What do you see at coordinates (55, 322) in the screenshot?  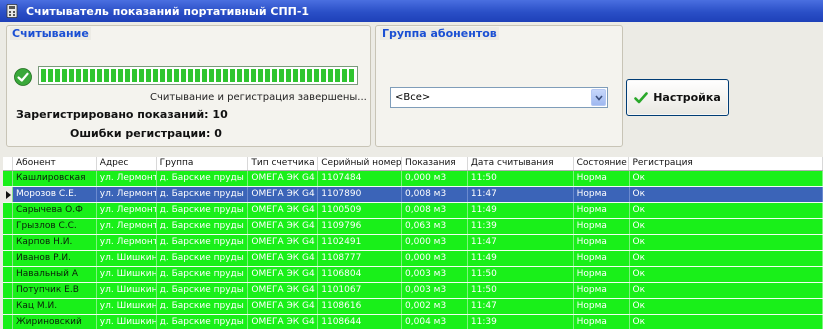 I see `table-cell: Жириновский` at bounding box center [55, 322].